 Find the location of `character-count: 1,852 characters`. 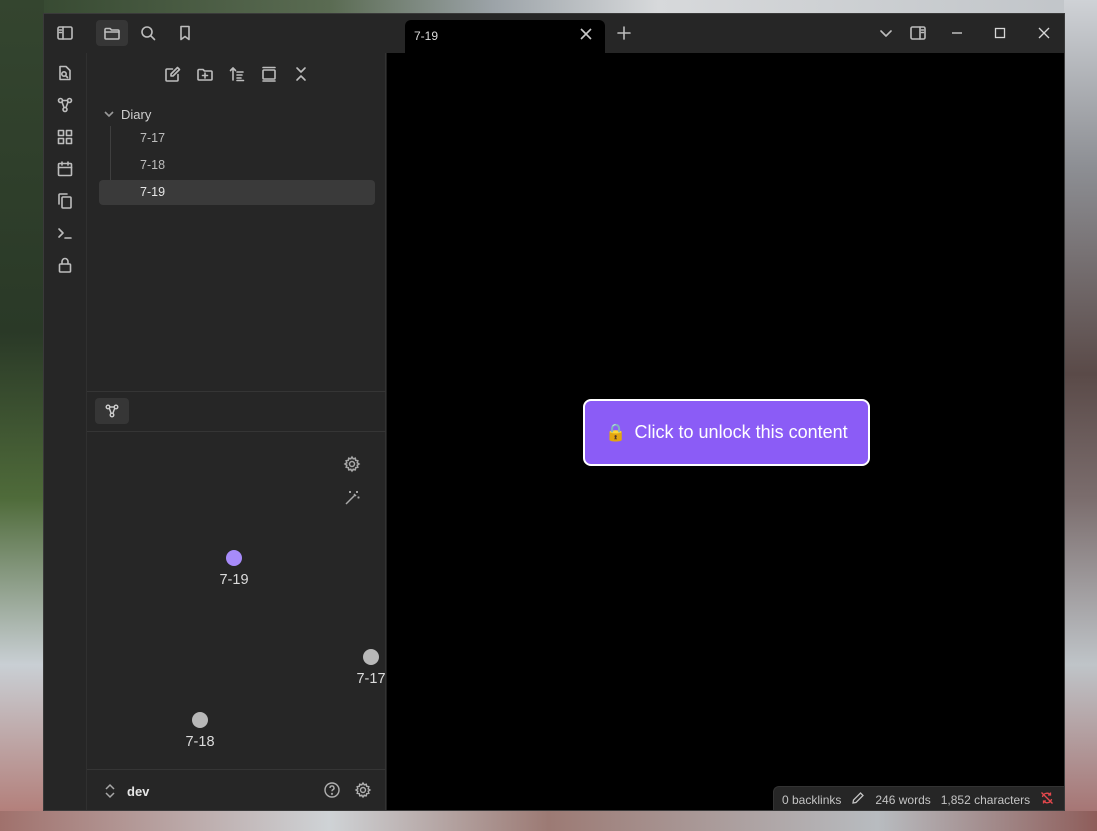

character-count: 1,852 characters is located at coordinates (985, 799).